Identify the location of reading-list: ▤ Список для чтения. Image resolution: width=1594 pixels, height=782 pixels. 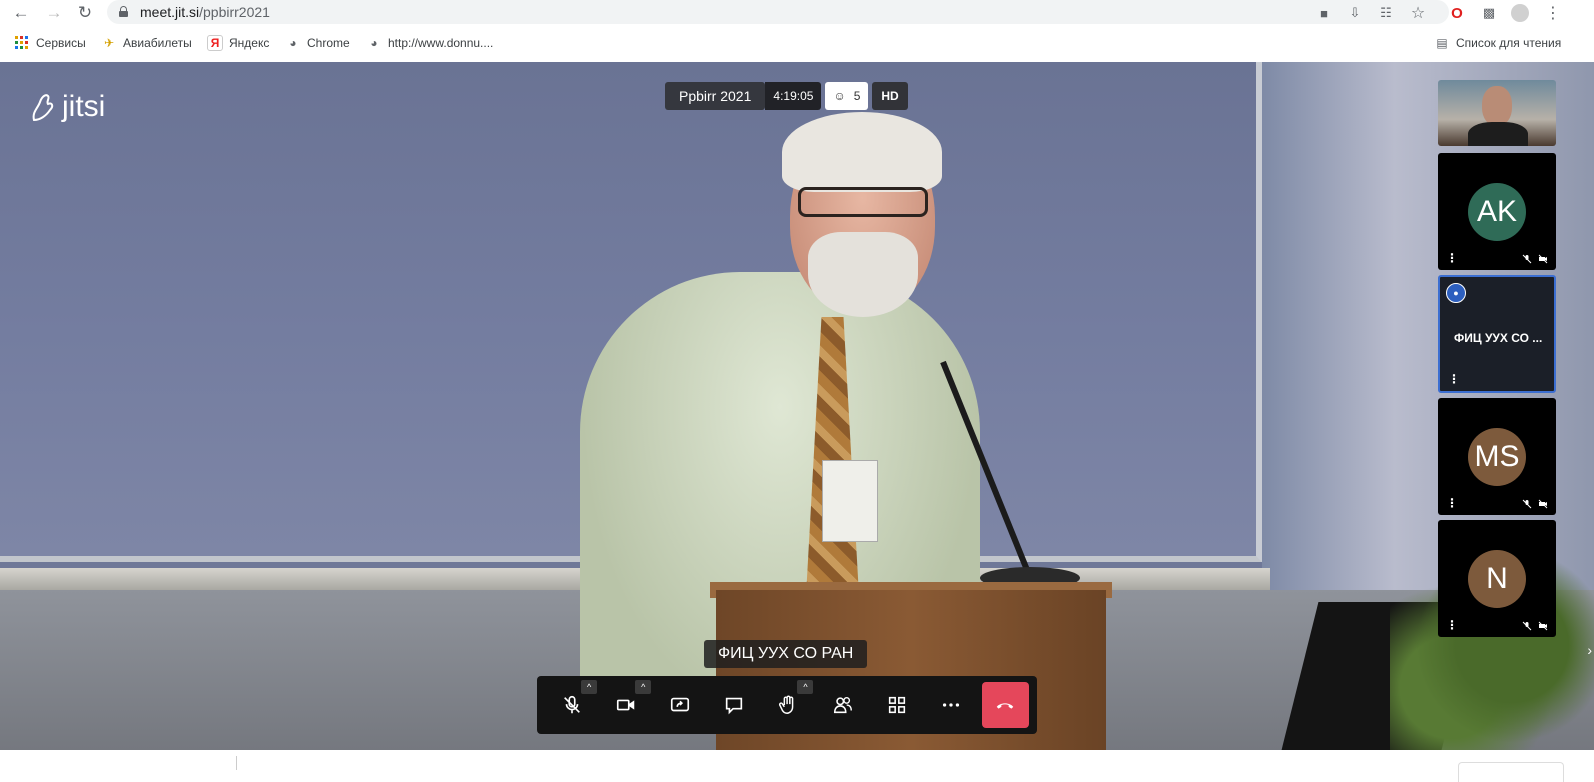
(1497, 43).